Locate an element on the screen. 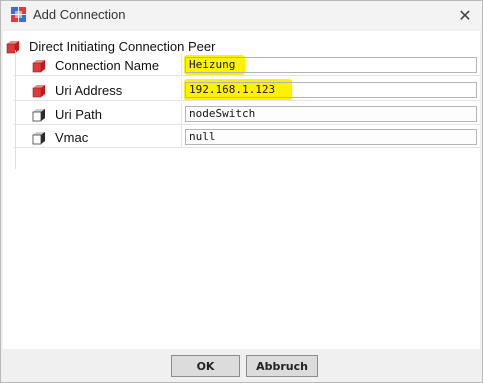 The width and height of the screenshot is (483, 383). property-row-connection-name: Connection Name Heizung is located at coordinates (246, 65).